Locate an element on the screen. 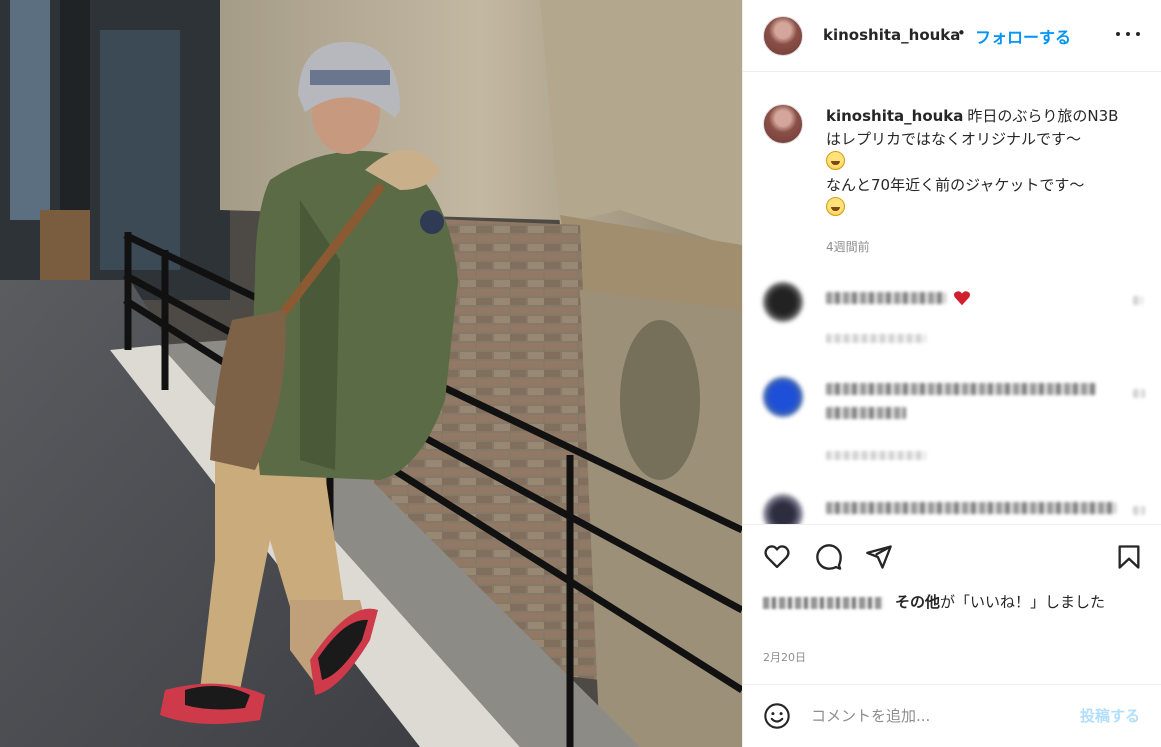  post-date: 2月20日 is located at coordinates (784, 657).